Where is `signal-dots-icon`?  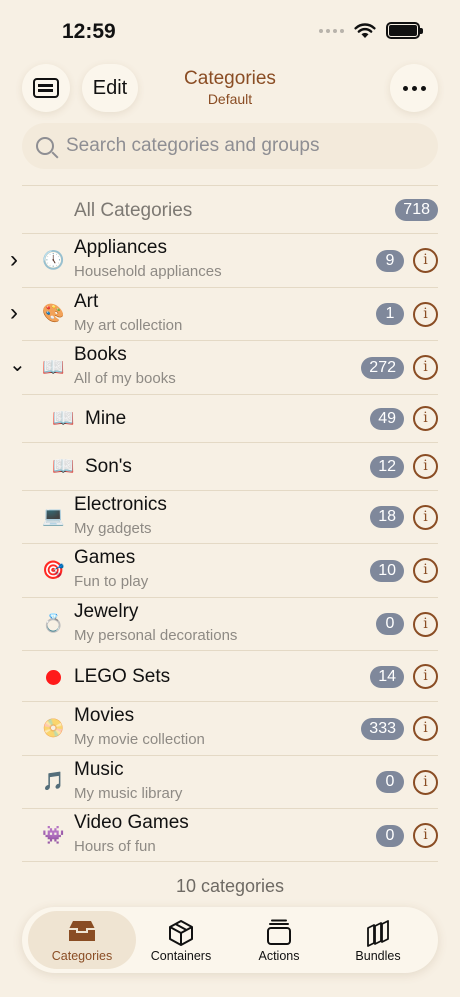
signal-dots-icon is located at coordinates (331, 30).